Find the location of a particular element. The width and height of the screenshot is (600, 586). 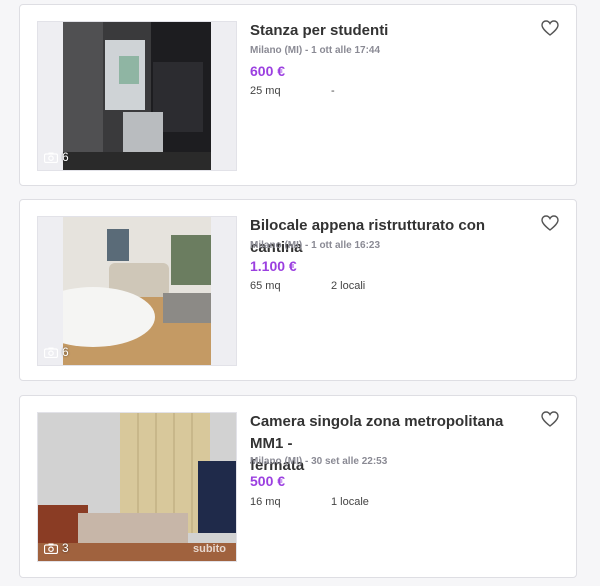

listing-price: 600 € is located at coordinates (268, 71).